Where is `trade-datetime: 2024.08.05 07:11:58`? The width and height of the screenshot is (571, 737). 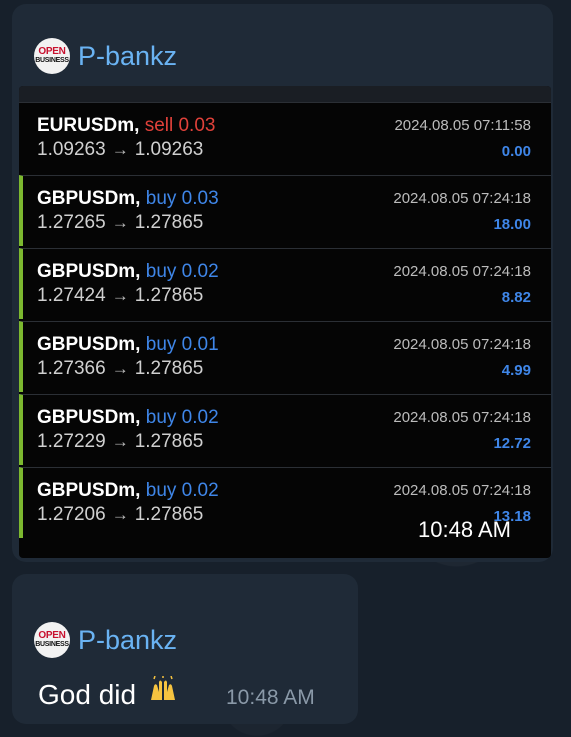 trade-datetime: 2024.08.05 07:11:58 is located at coordinates (462, 125).